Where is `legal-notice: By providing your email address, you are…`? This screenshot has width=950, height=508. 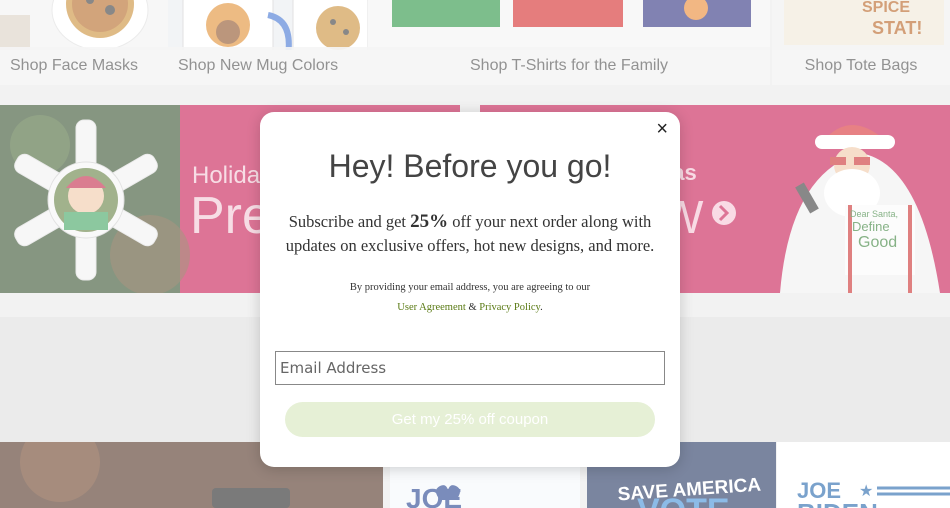 legal-notice: By providing your email address, you are… is located at coordinates (470, 287).